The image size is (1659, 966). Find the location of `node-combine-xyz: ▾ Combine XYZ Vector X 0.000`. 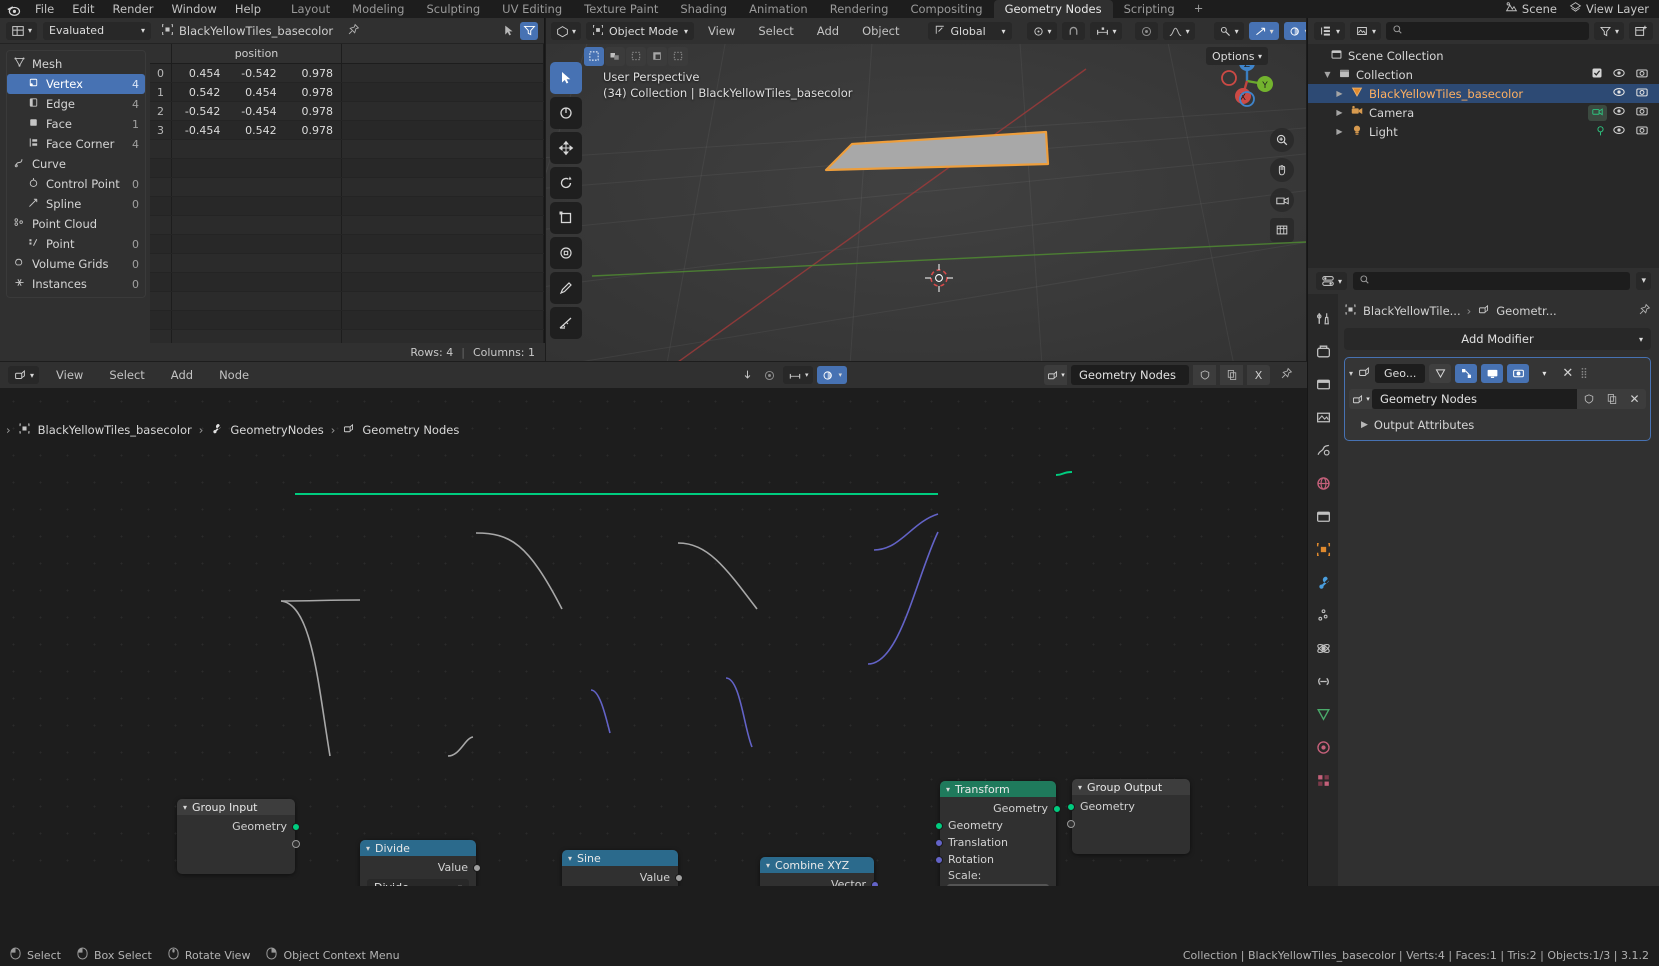

node-combine-xyz: ▾ Combine XYZ Vector X 0.000 is located at coordinates (819, 871).